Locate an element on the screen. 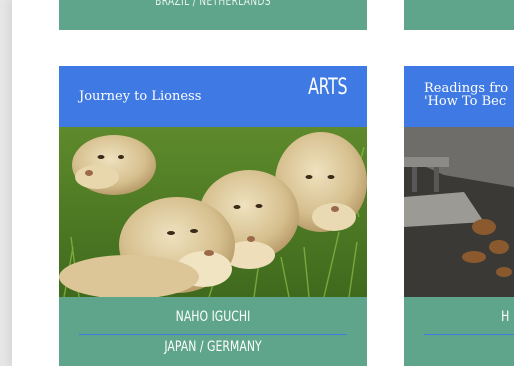  category-label: ARTS is located at coordinates (327, 87).